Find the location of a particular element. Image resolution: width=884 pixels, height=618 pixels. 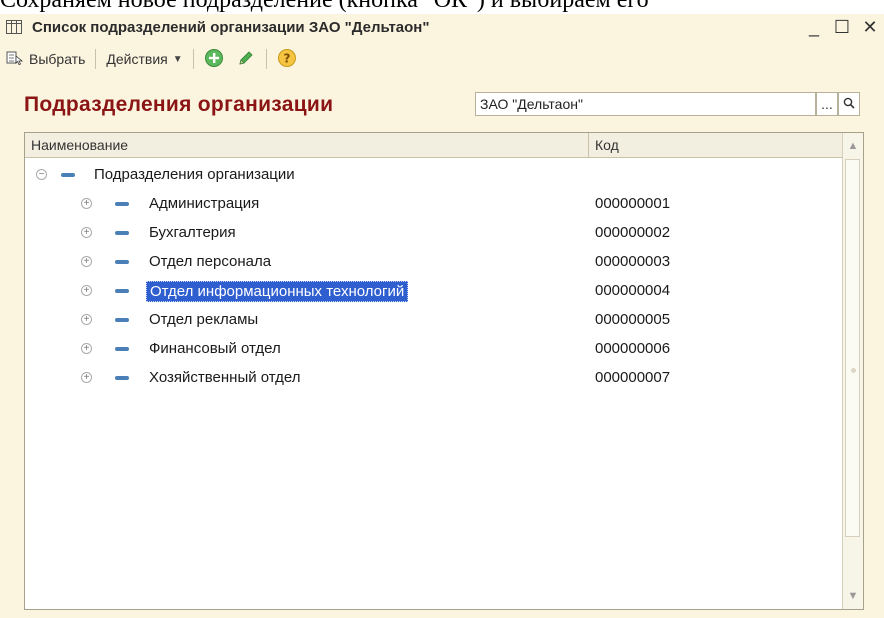

toolbar: Выбрать Действия ▼ ? is located at coordinates (442, 59).